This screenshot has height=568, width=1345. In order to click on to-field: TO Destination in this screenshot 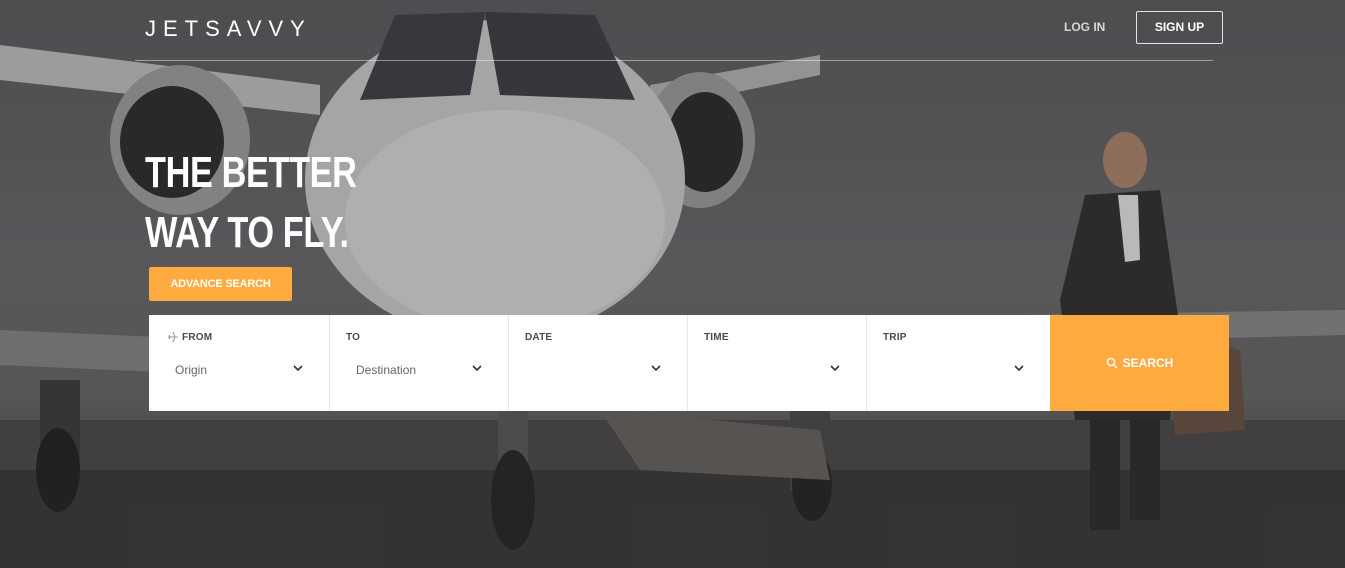, I will do `click(419, 363)`.